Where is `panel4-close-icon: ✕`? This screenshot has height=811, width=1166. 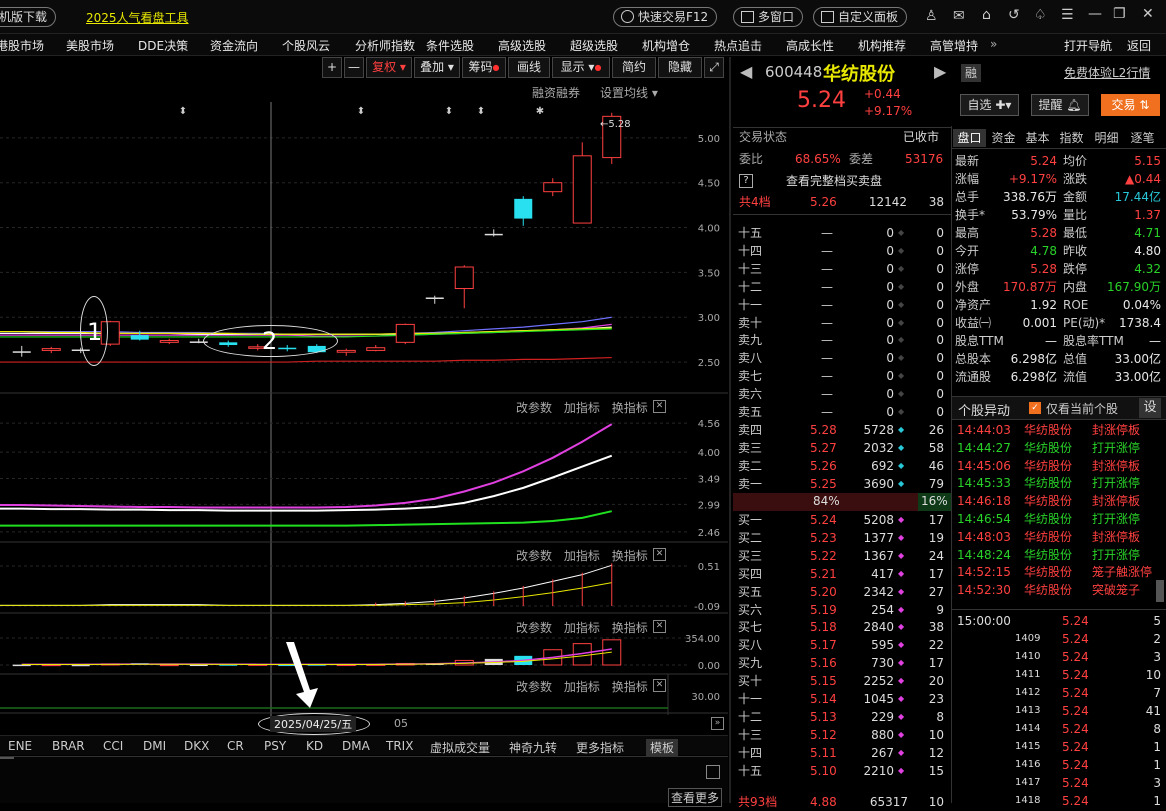
panel4-close-icon: ✕ is located at coordinates (659, 685).